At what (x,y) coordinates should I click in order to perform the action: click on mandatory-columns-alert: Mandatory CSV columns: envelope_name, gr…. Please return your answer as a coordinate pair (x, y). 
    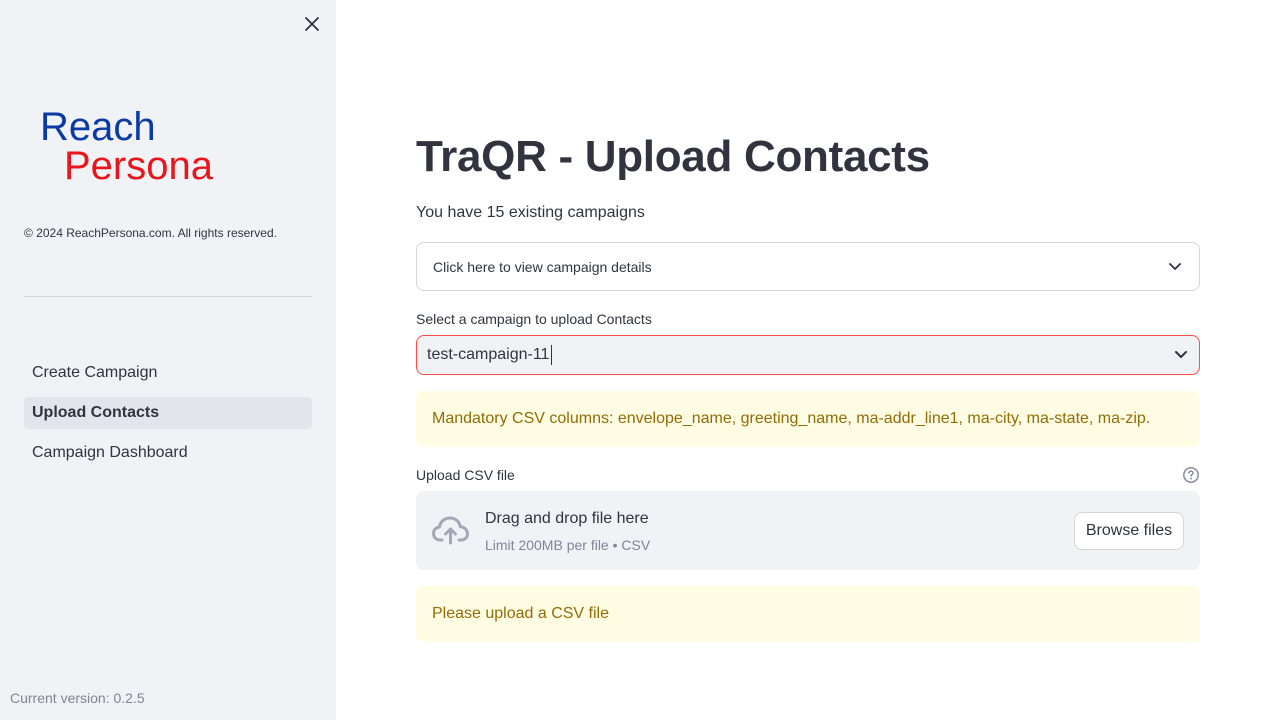
    Looking at the image, I should click on (808, 419).